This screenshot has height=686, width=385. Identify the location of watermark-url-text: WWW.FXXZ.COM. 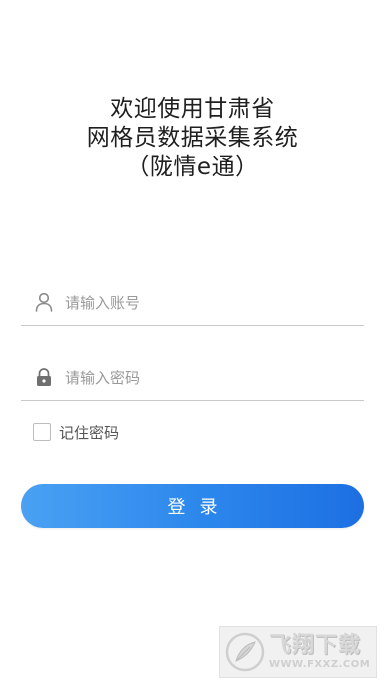
(320, 664).